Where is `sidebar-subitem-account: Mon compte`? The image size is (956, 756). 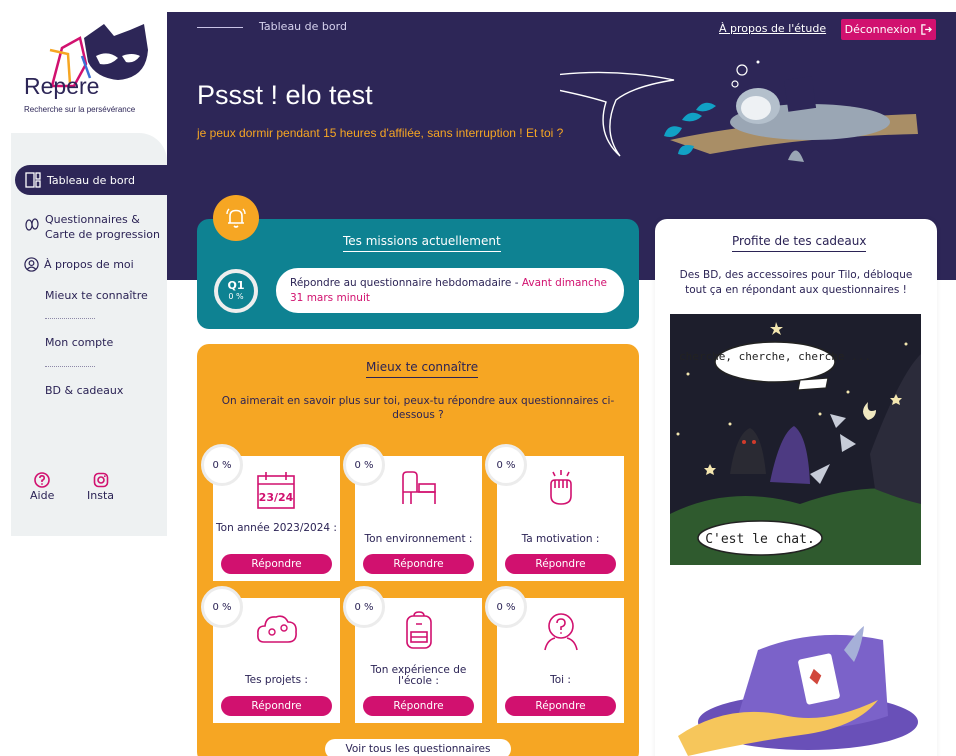 sidebar-subitem-account: Mon compte is located at coordinates (79, 342).